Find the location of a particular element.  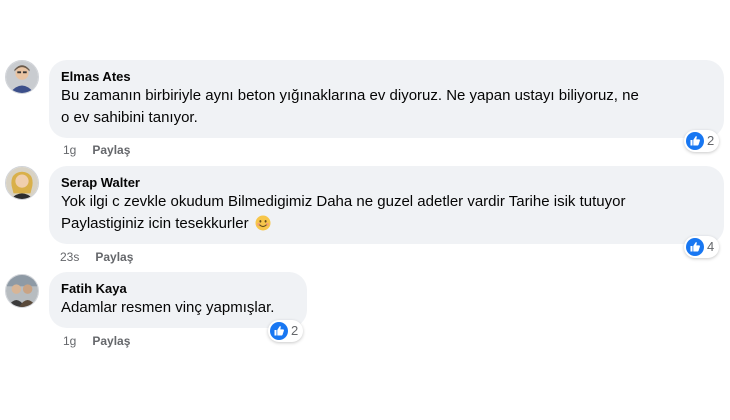

reaction-summary: 4 is located at coordinates (702, 247).